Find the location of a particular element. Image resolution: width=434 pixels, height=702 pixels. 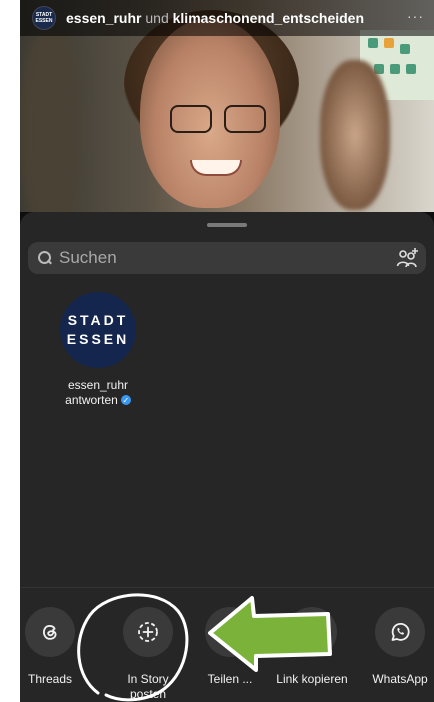

whatsapp-button is located at coordinates (400, 632).